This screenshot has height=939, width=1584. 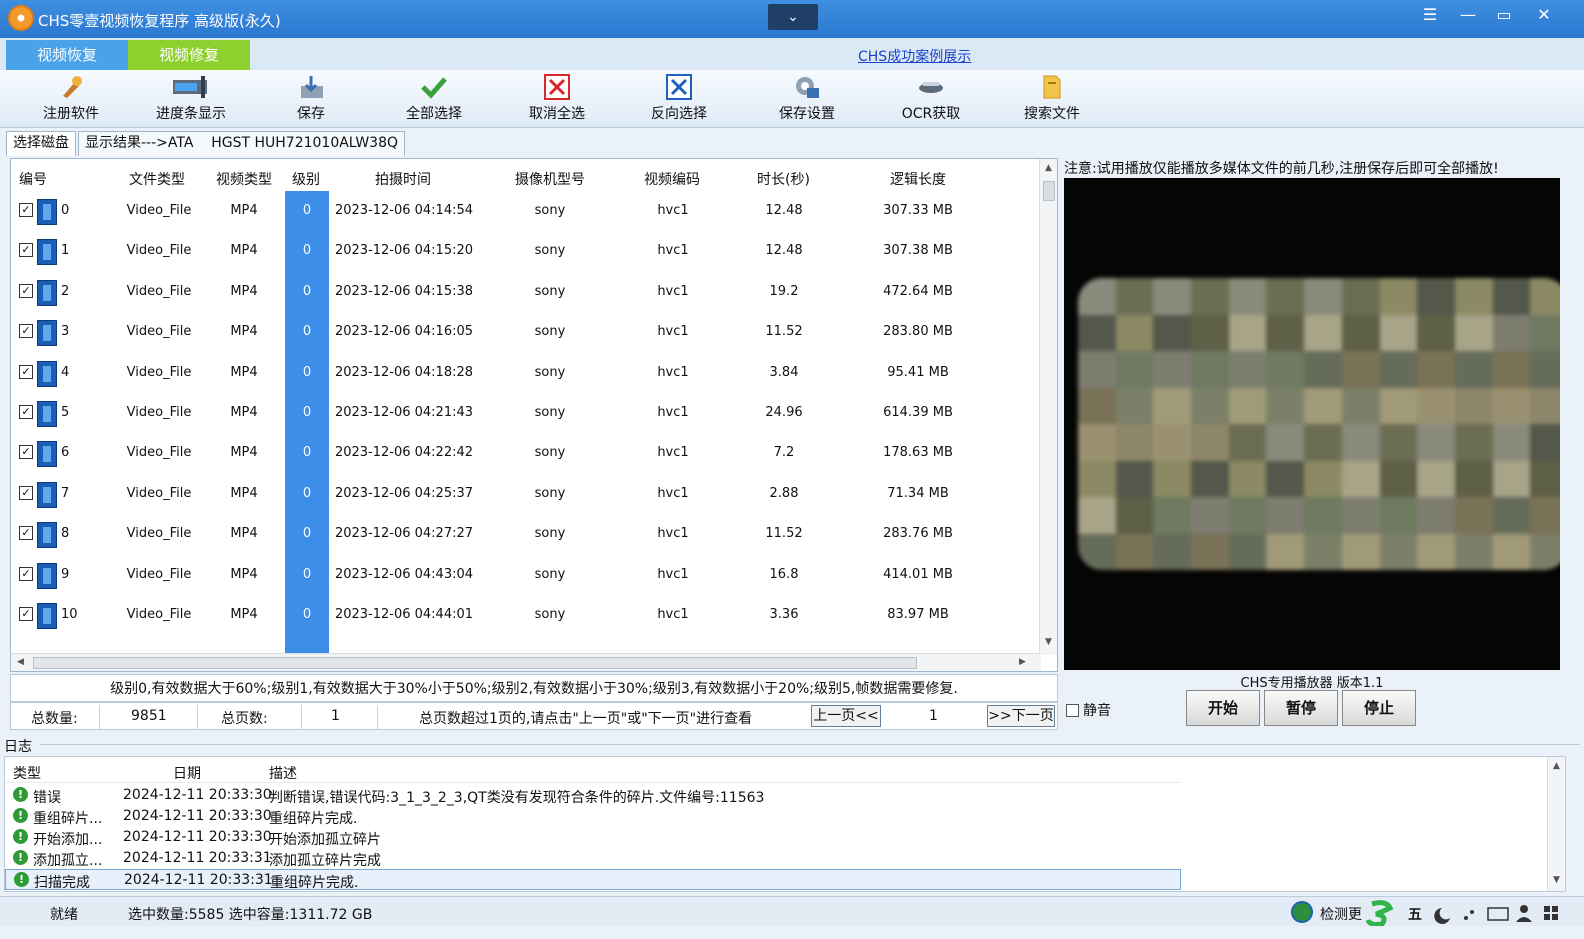 I want to click on col-duration: 时长(秒), so click(x=783, y=179).